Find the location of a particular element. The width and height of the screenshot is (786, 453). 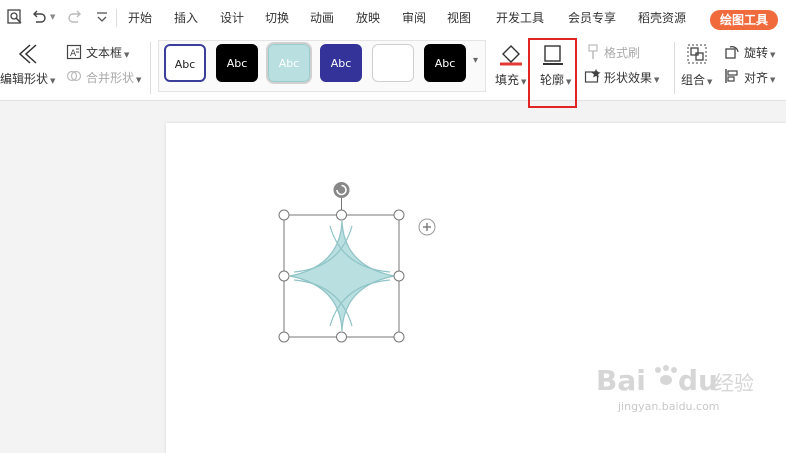

fill-dropdown-icon: ▼ is located at coordinates (524, 82).